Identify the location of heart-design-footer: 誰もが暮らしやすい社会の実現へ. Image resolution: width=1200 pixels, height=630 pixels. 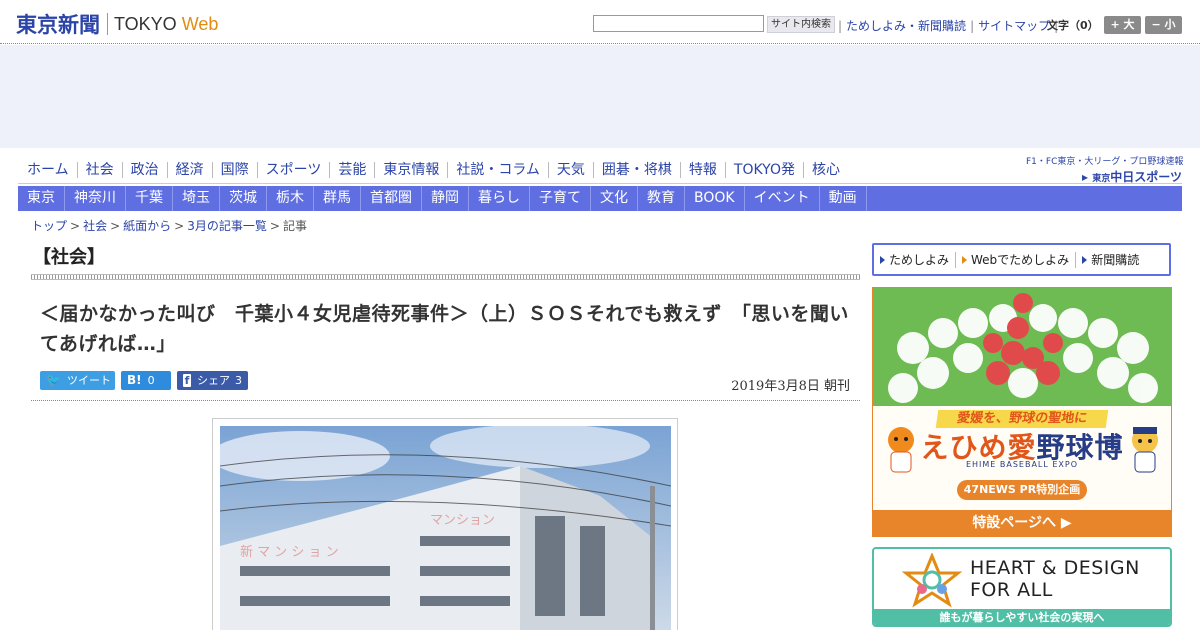
(1022, 617).